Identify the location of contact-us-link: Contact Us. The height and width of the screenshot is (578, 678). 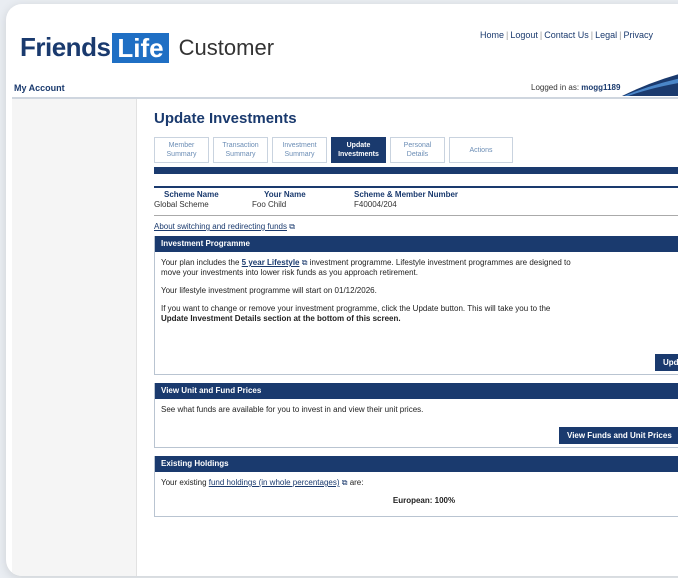
(566, 35).